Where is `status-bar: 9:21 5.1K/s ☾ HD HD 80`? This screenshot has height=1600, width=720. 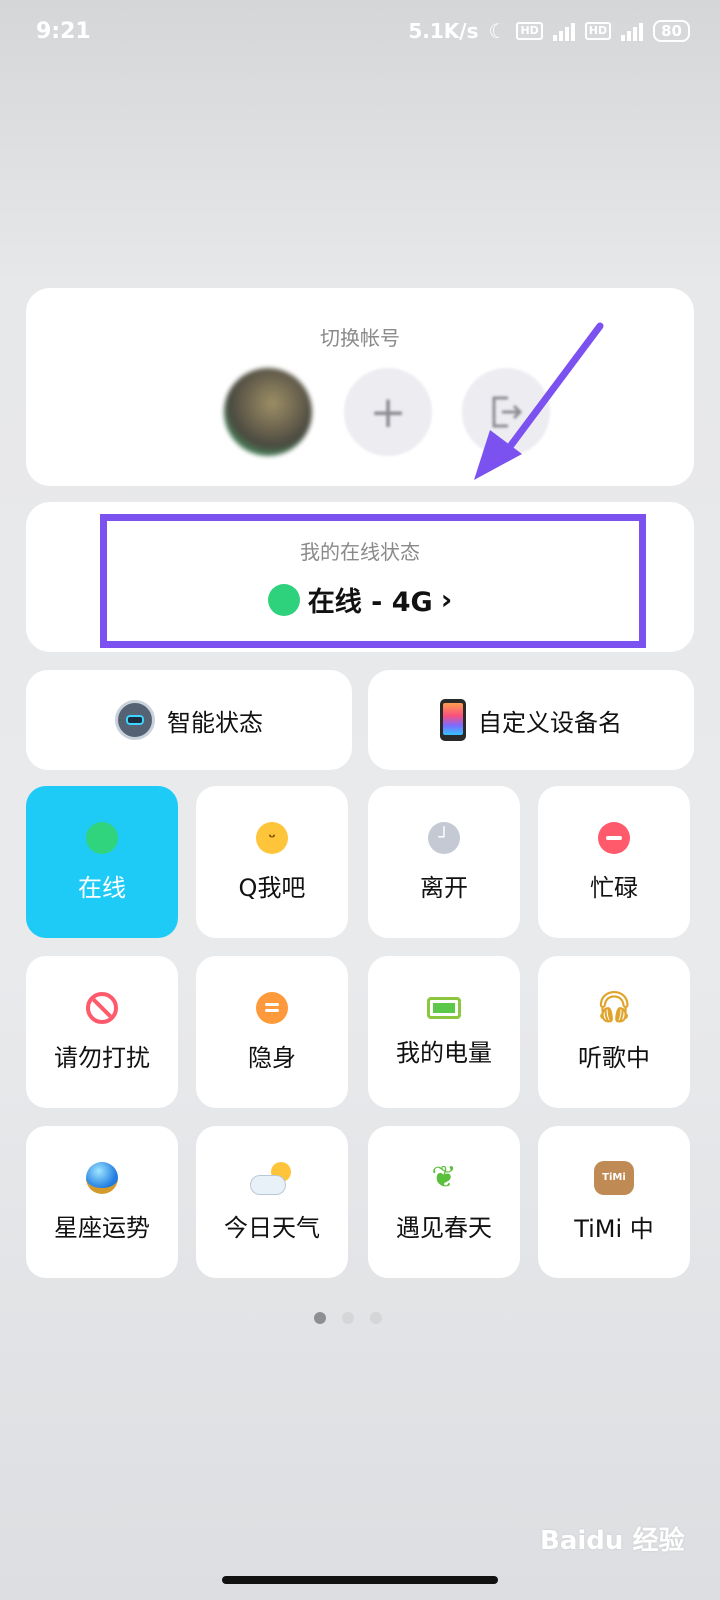 status-bar: 9:21 5.1K/s ☾ HD HD 80 is located at coordinates (360, 31).